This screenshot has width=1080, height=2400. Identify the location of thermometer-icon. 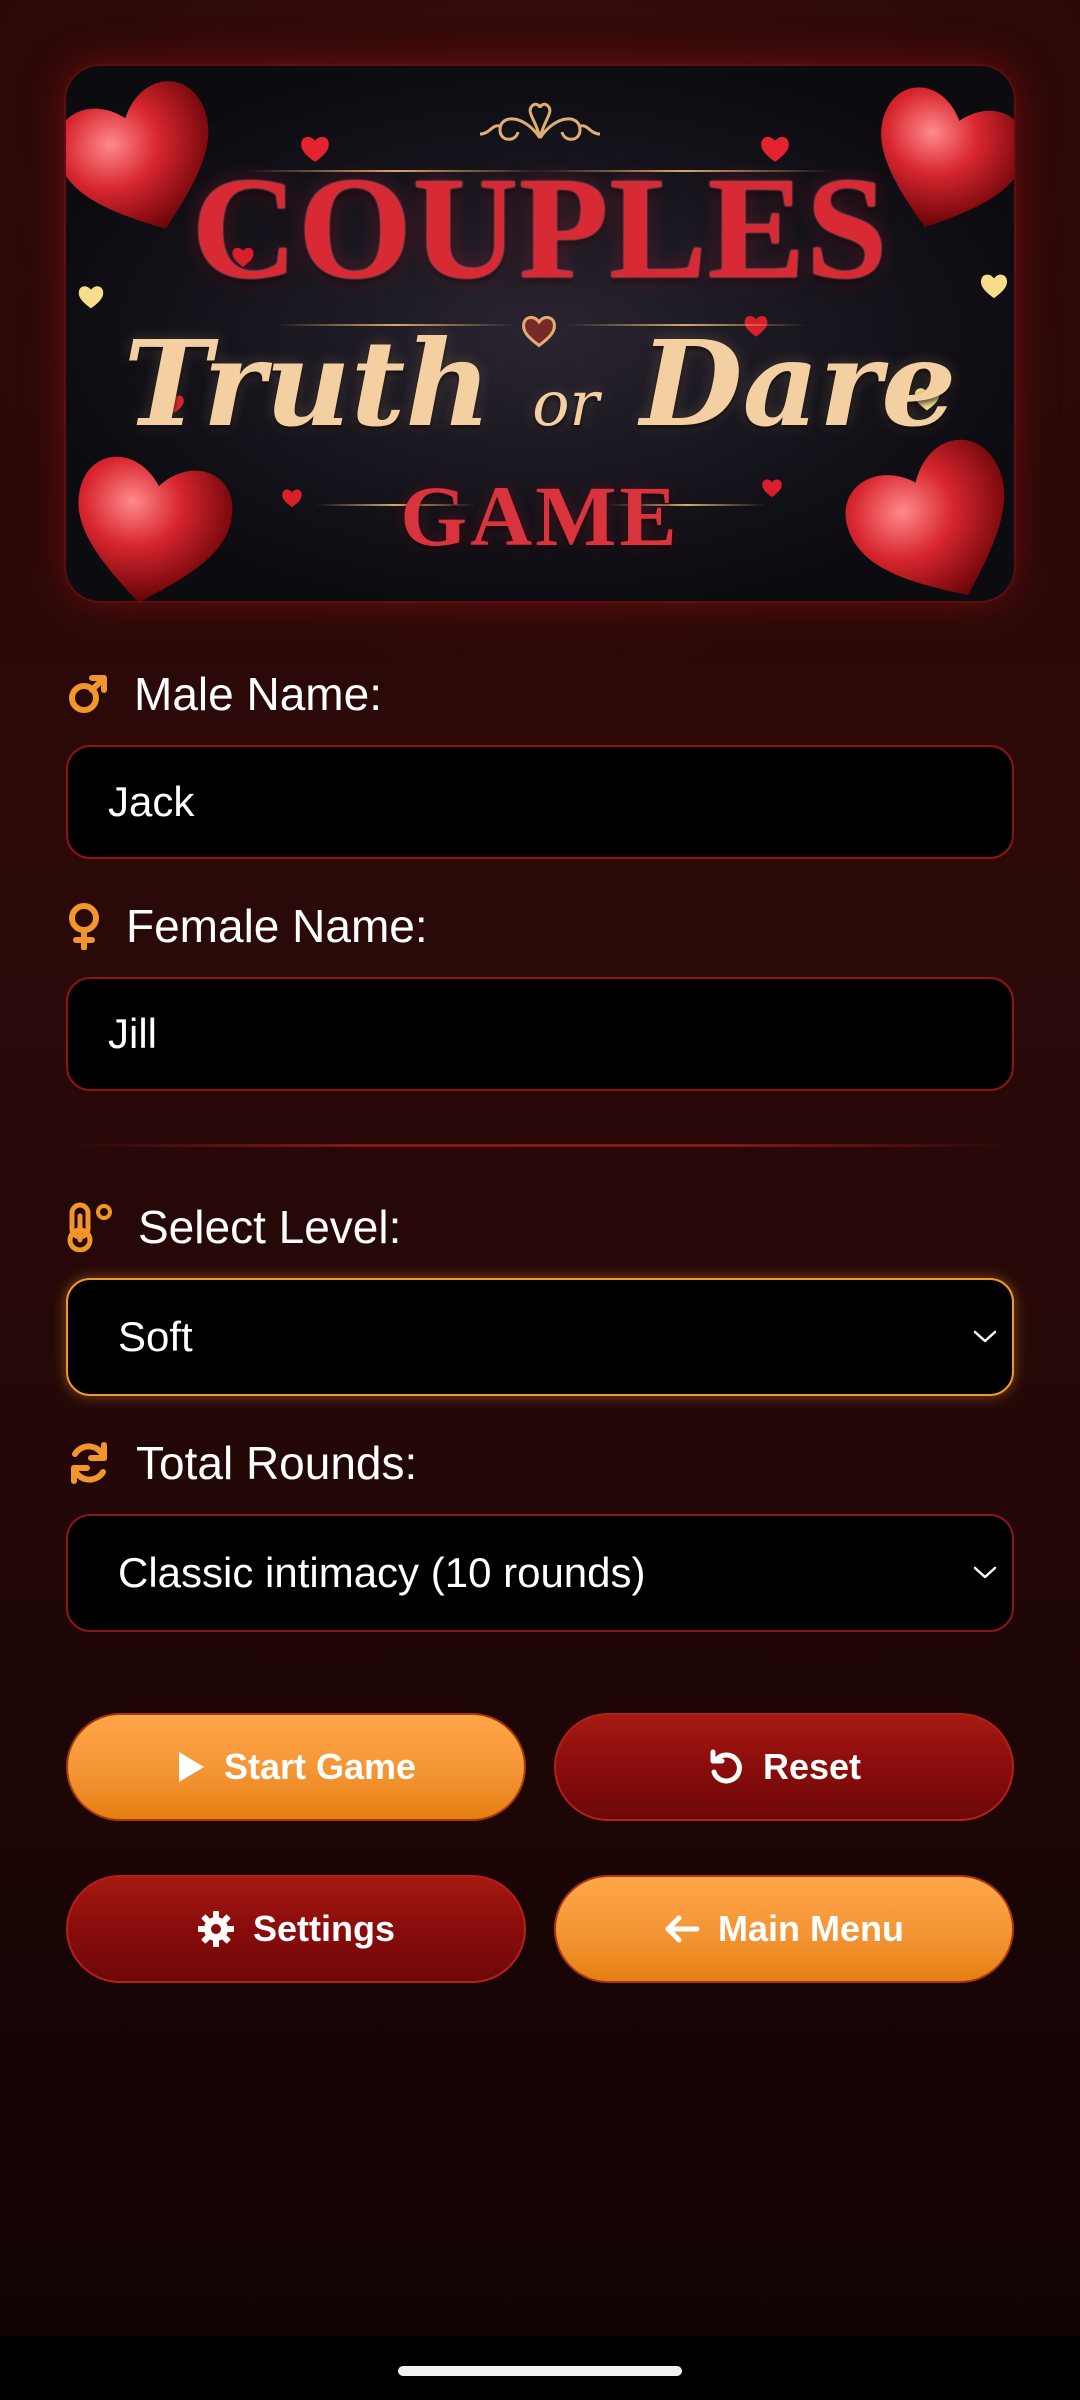
(89, 1227).